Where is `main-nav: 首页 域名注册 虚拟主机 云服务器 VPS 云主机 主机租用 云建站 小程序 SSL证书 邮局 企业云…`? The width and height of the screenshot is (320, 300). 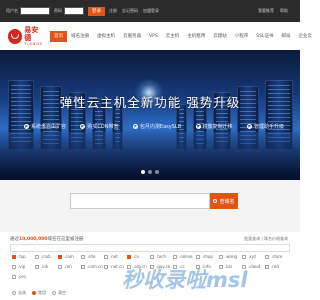
main-nav: 首页 域名注册 虚拟主机 云服务器 VPS 云主机 主机租用 云建站 小程序 SSL证书 邮局 企业云… is located at coordinates (185, 36).